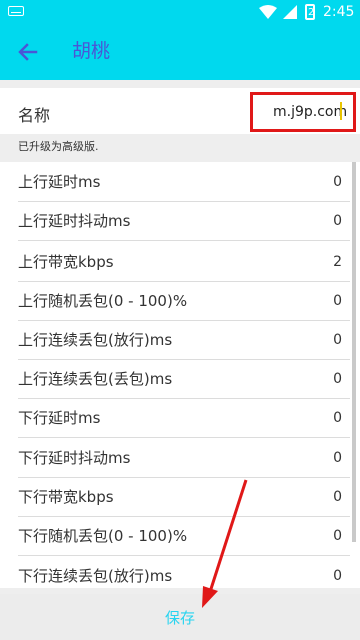  I want to click on list-item: 下行带宽kbps 0, so click(180, 497).